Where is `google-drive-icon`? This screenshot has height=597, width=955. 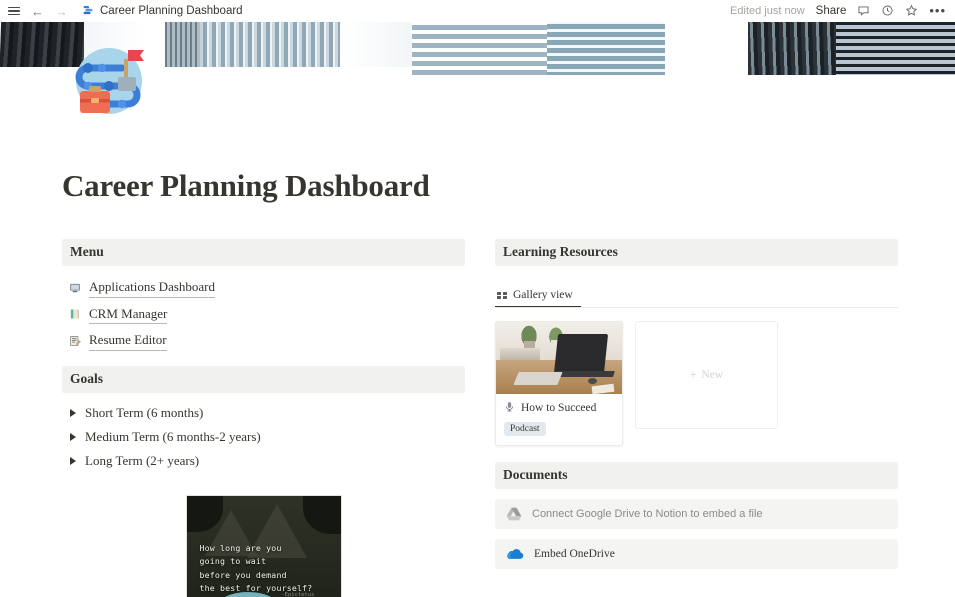 google-drive-icon is located at coordinates (514, 514).